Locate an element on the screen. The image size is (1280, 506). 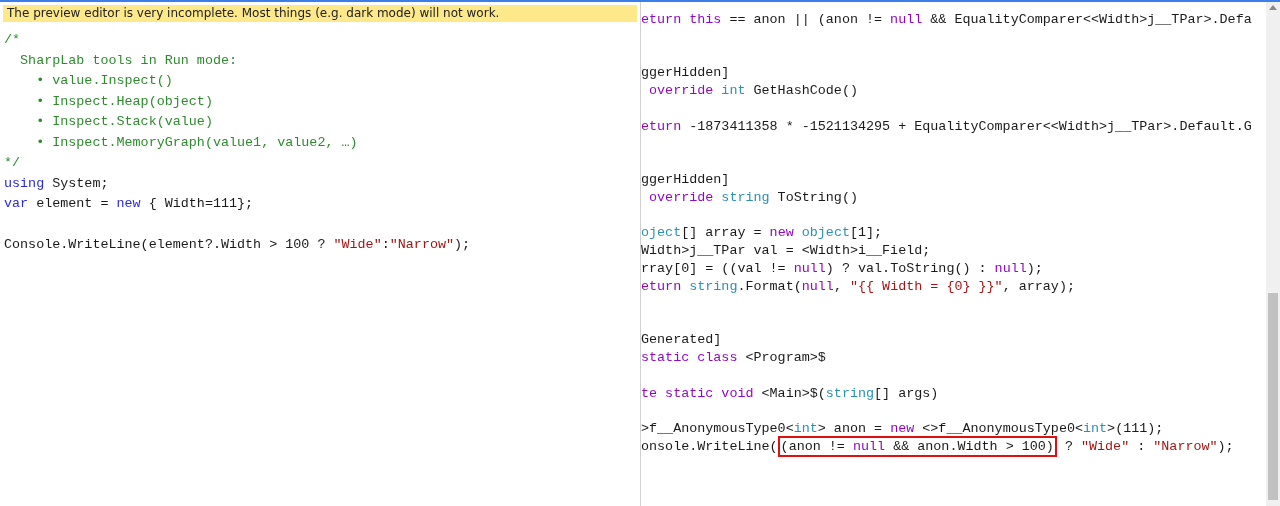
code-line: rray[0] = ((val != null) ? val.ToString() : null); is located at coordinates (842, 268).